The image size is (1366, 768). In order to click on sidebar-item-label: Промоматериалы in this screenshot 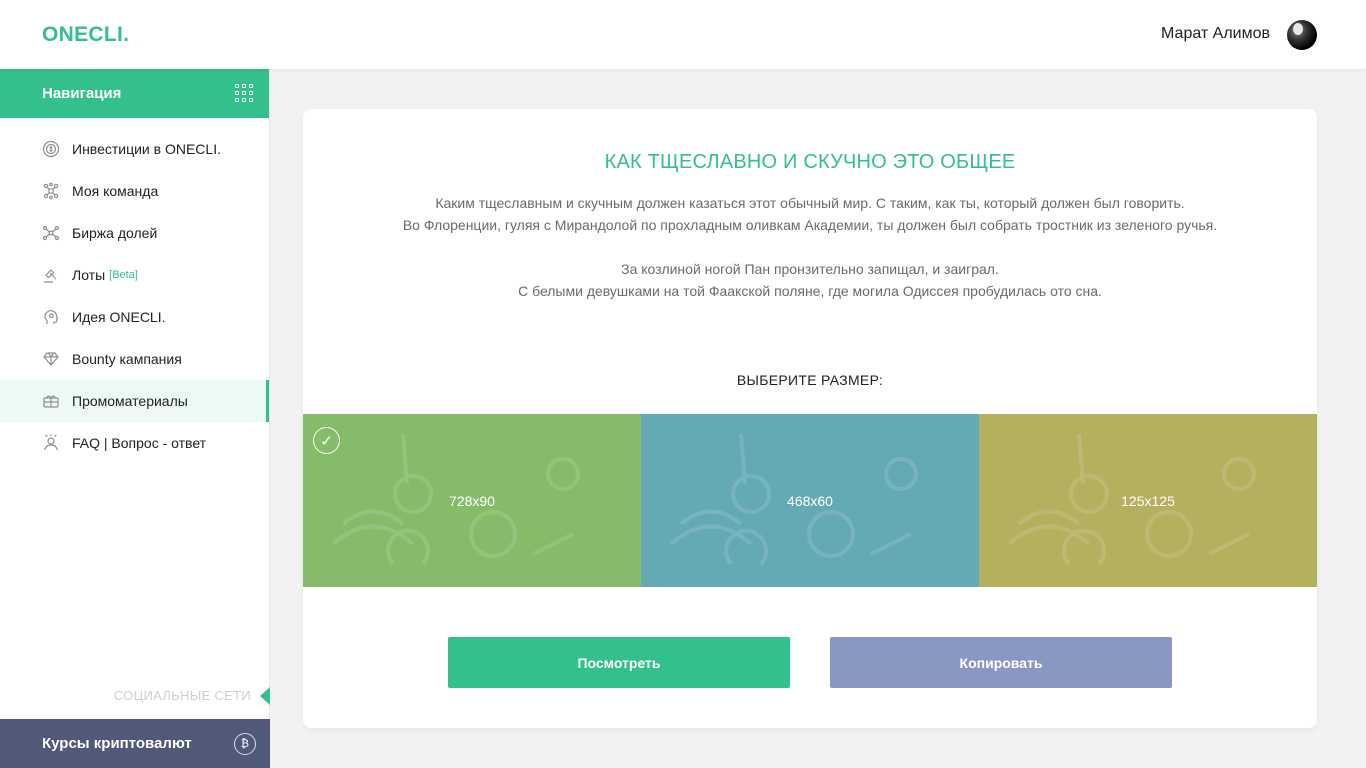, I will do `click(130, 401)`.